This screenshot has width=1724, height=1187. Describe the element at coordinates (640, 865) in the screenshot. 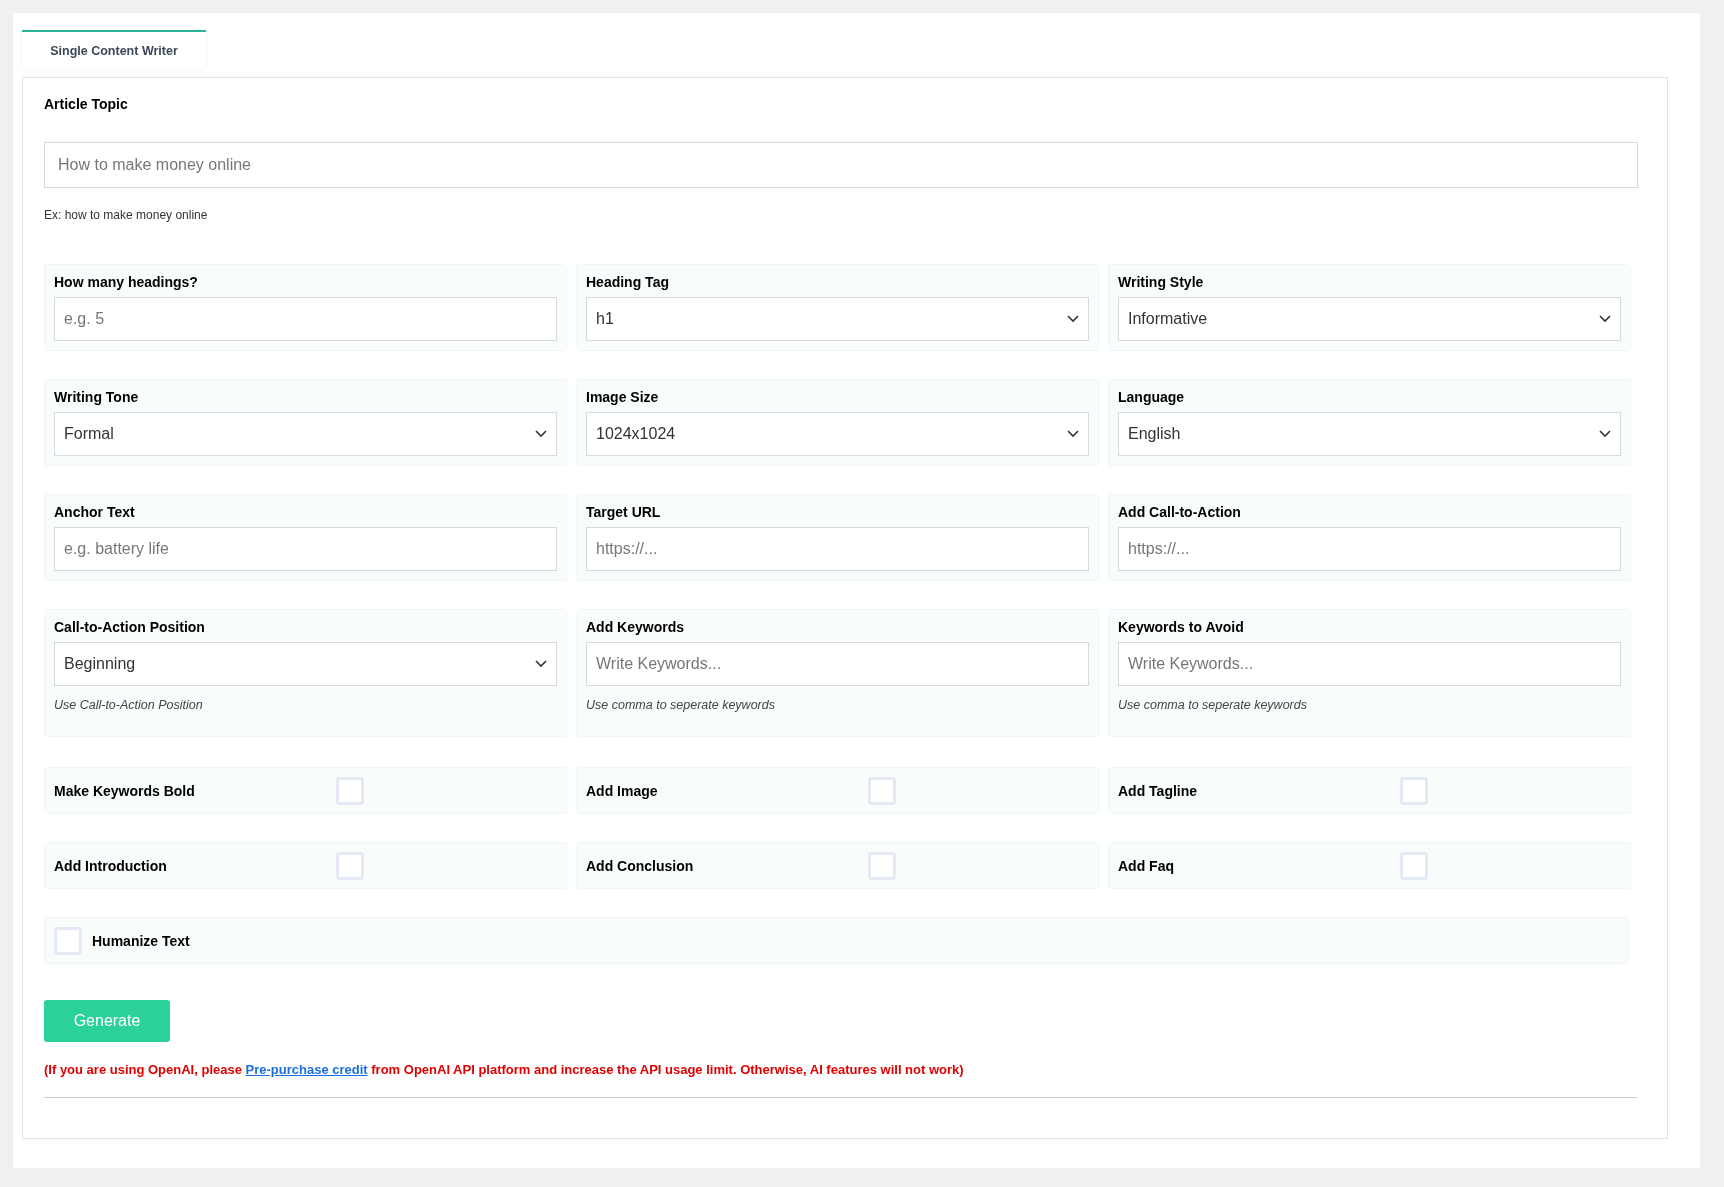

I see `option-label: Add Conclusion` at that location.